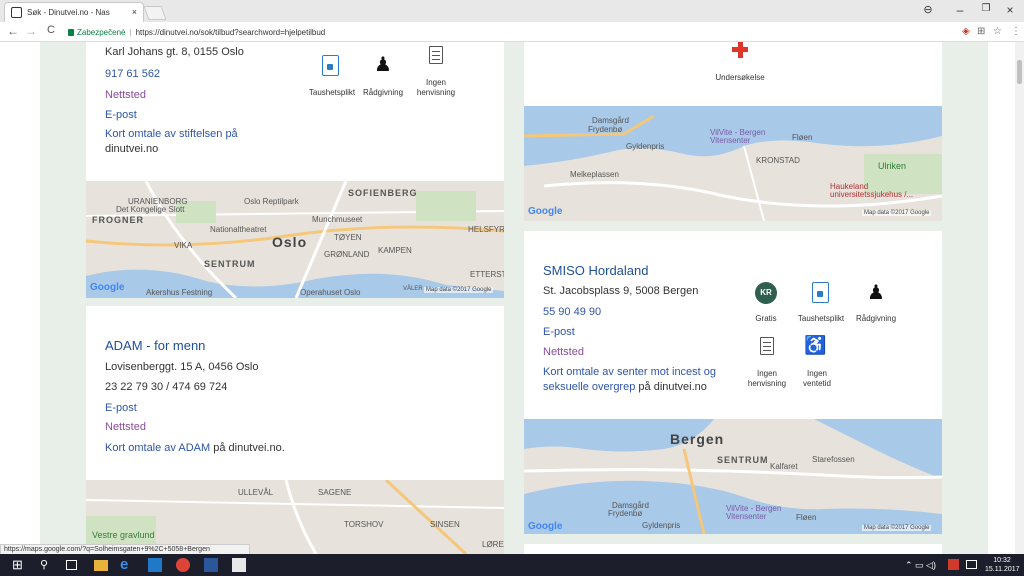 The image size is (1024, 576). What do you see at coordinates (997, 31) in the screenshot?
I see `bookmark-star-icon: ☆` at bounding box center [997, 31].